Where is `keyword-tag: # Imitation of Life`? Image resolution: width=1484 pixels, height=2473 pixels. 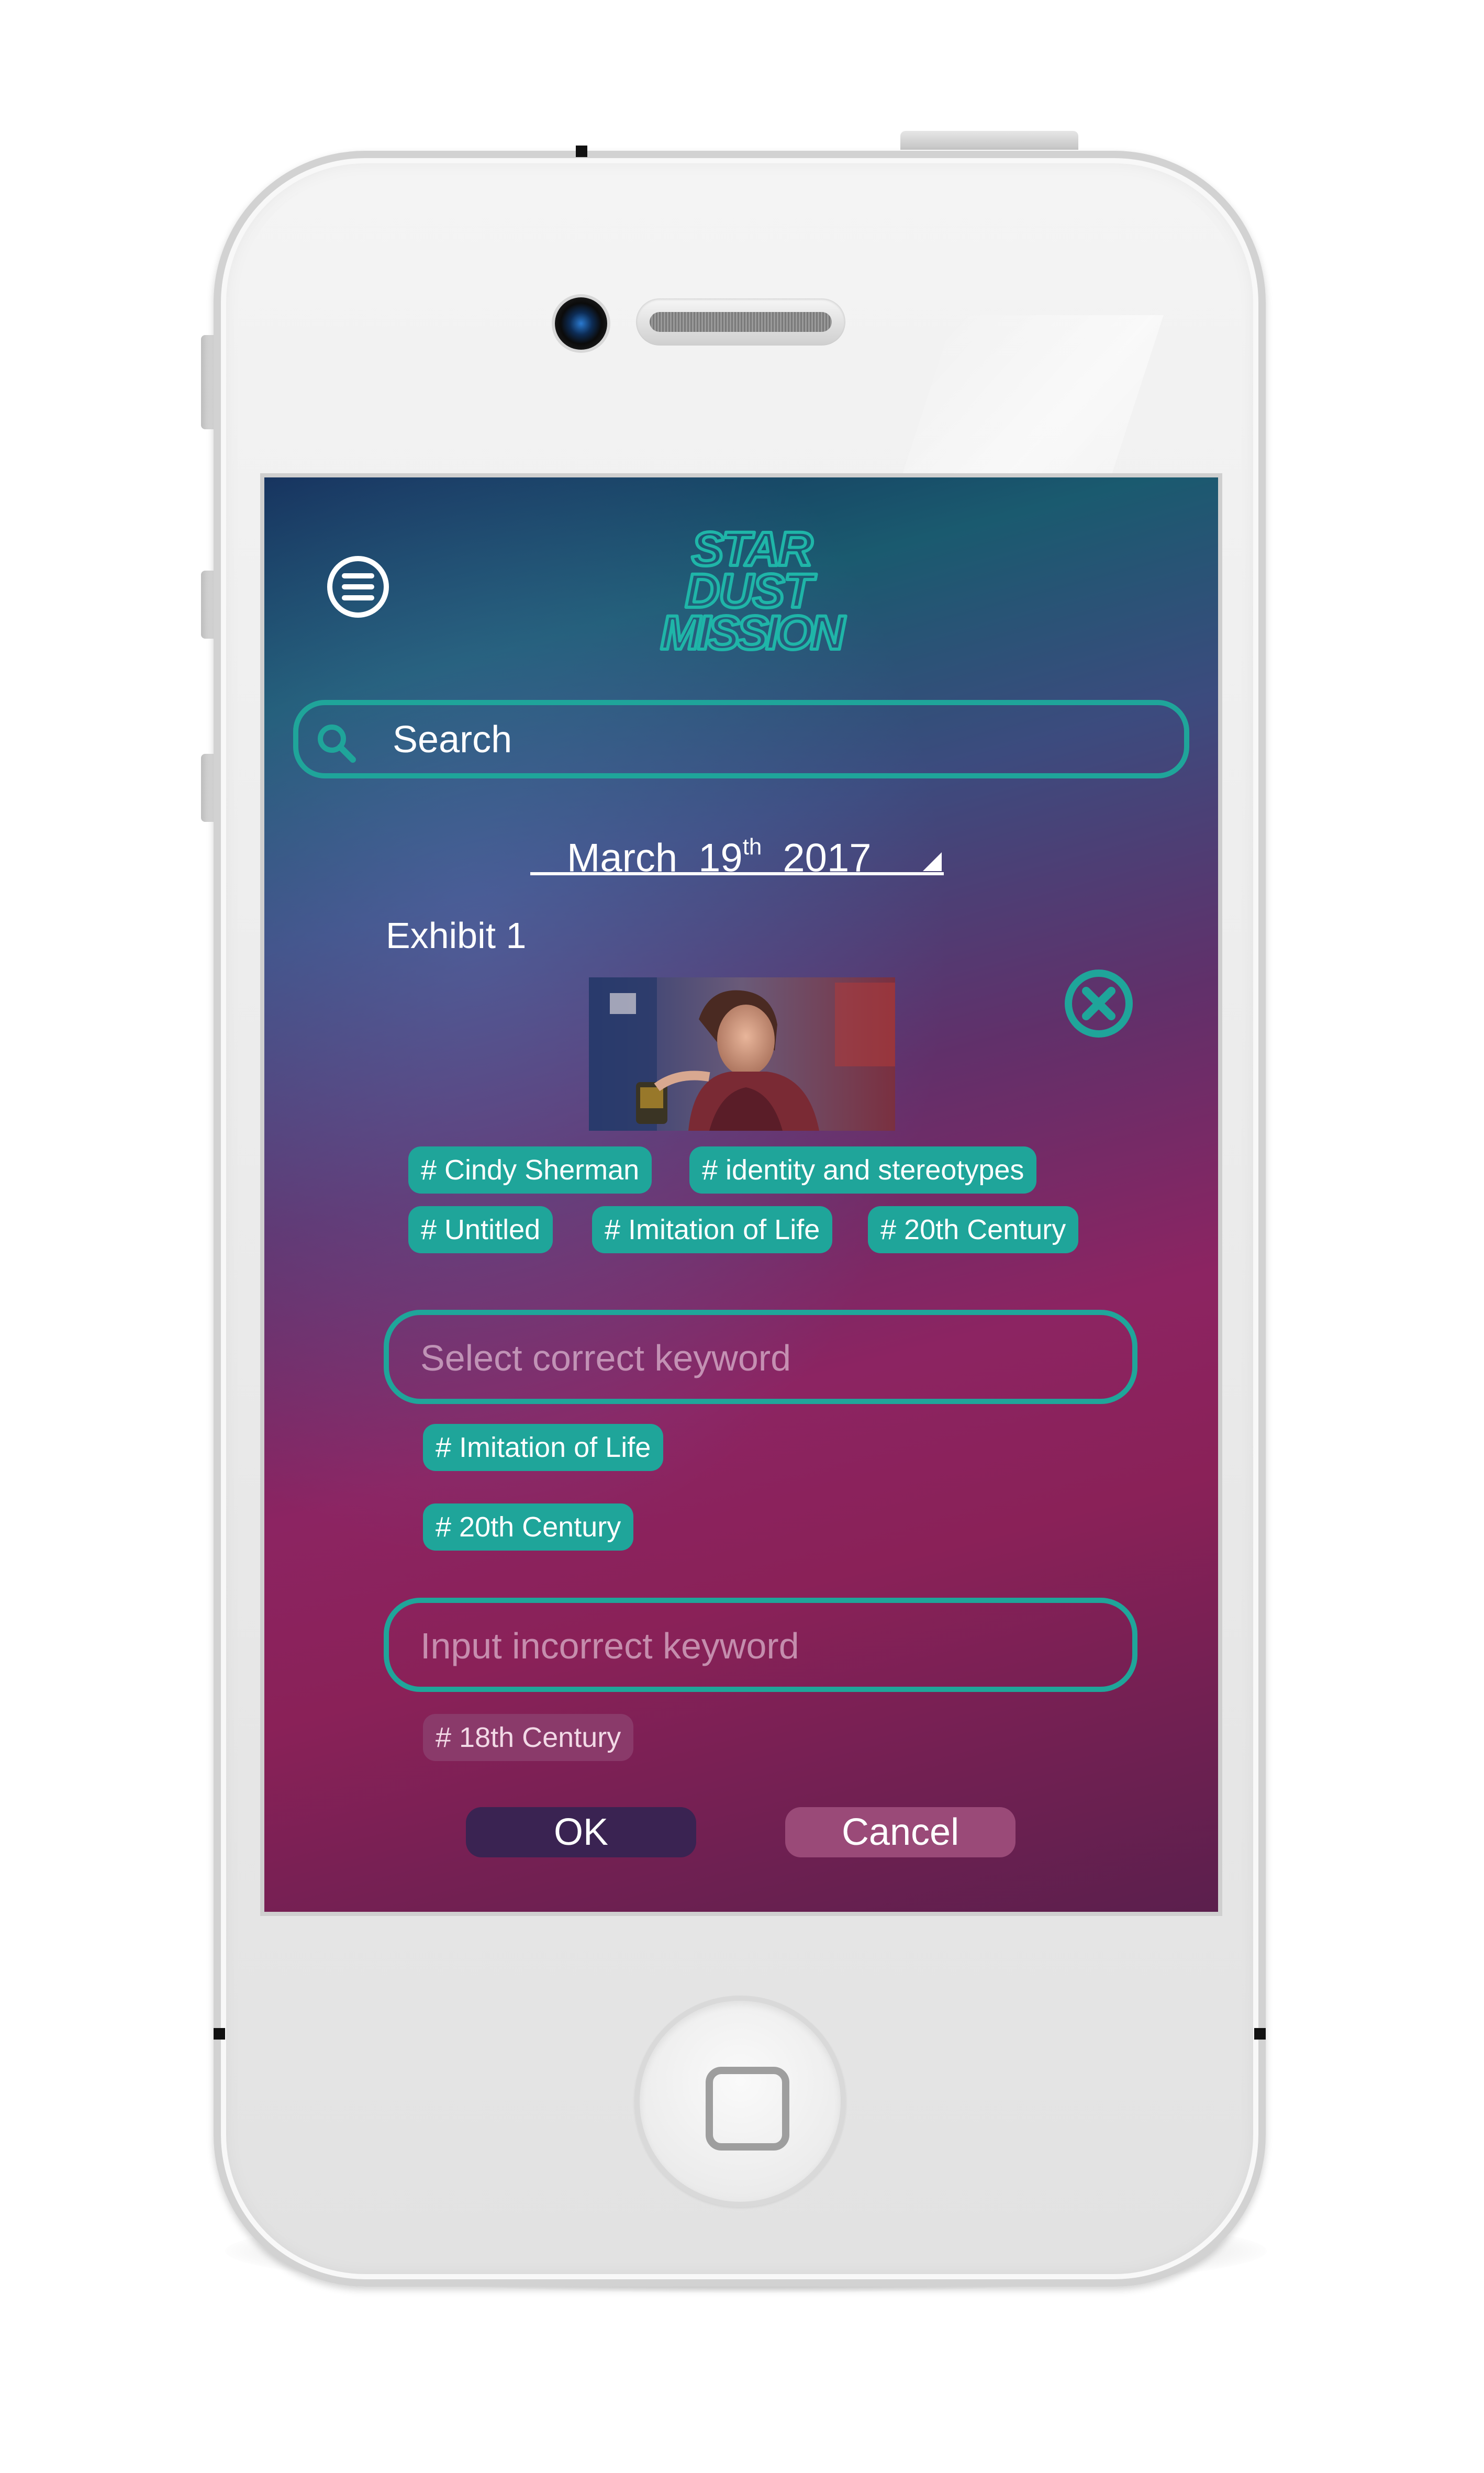
keyword-tag: # Imitation of Life is located at coordinates (713, 1229).